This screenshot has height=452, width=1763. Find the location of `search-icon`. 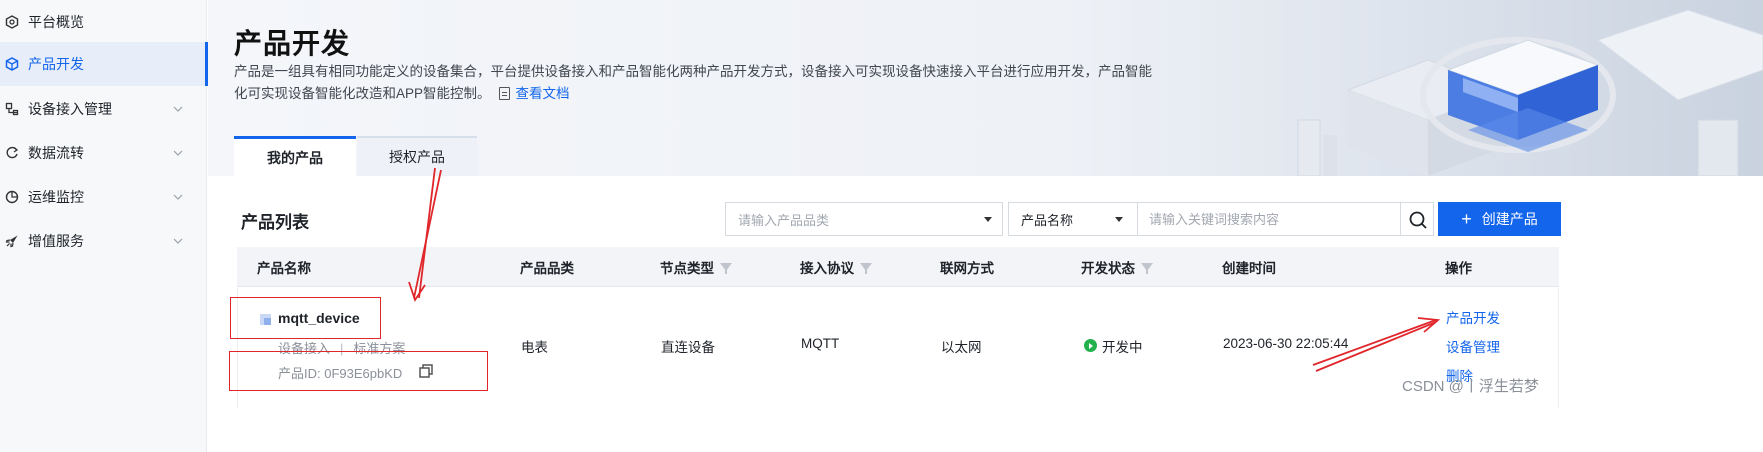

search-icon is located at coordinates (1418, 220).